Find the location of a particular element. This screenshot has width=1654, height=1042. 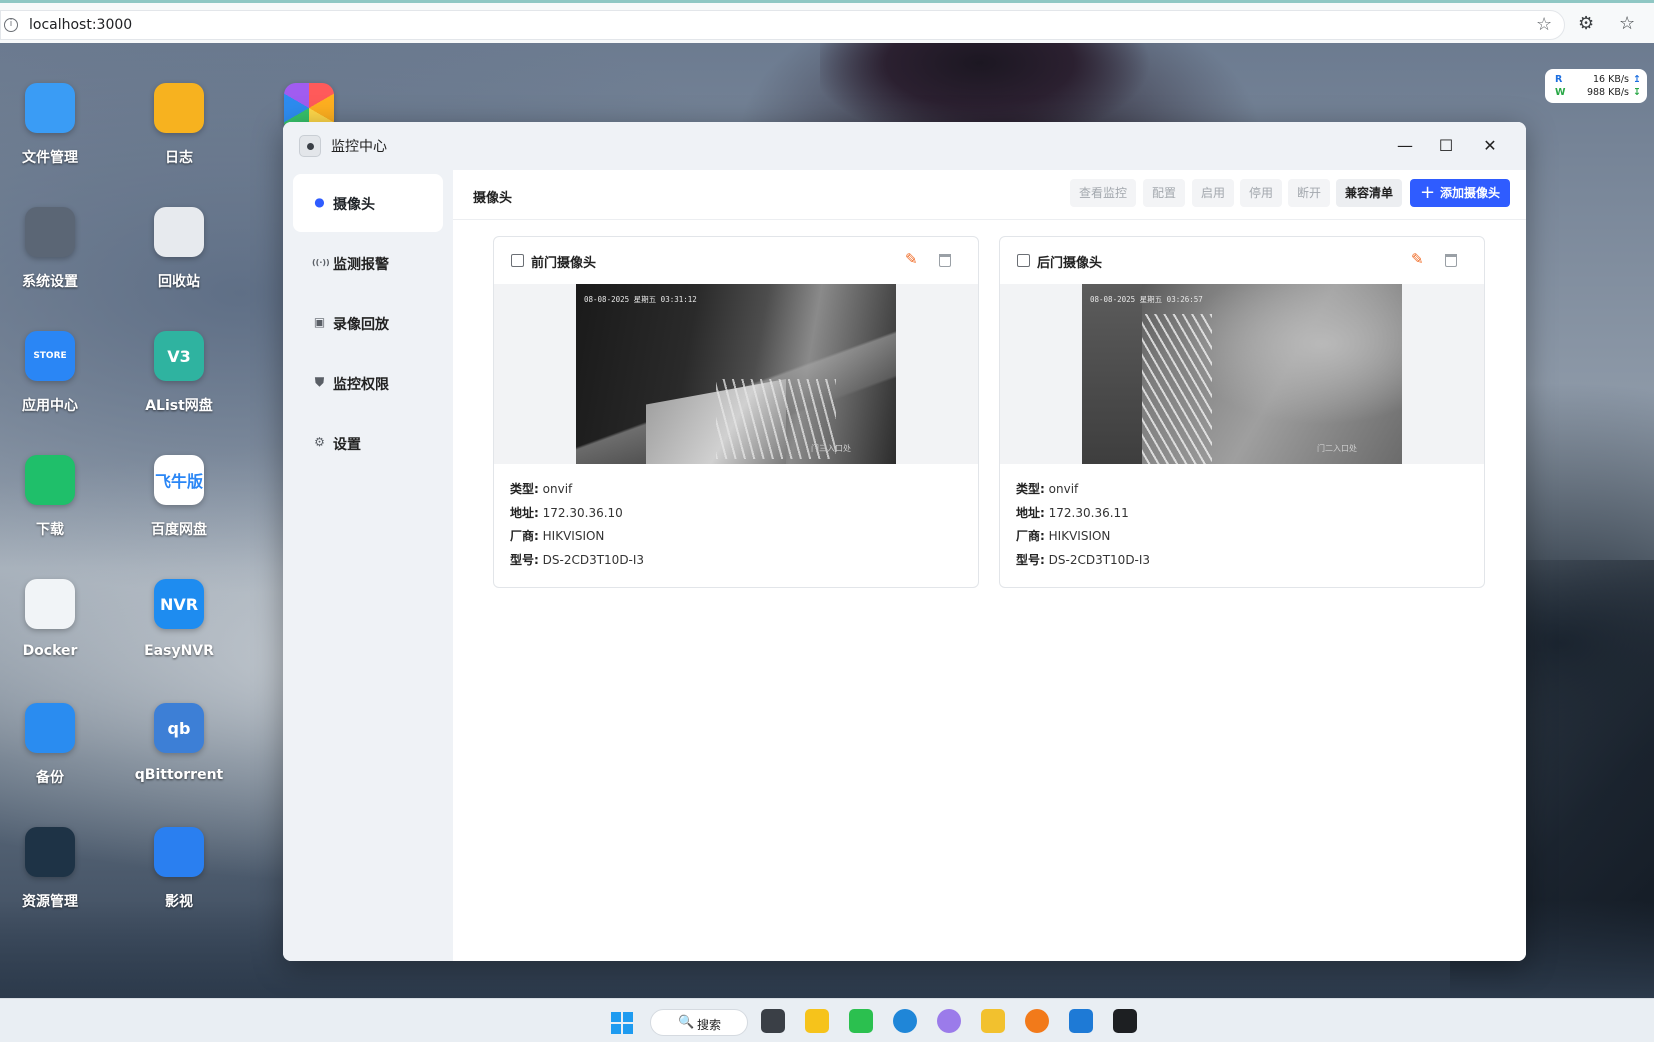

taskbar-search: 🔍 搜索 is located at coordinates (699, 1022).